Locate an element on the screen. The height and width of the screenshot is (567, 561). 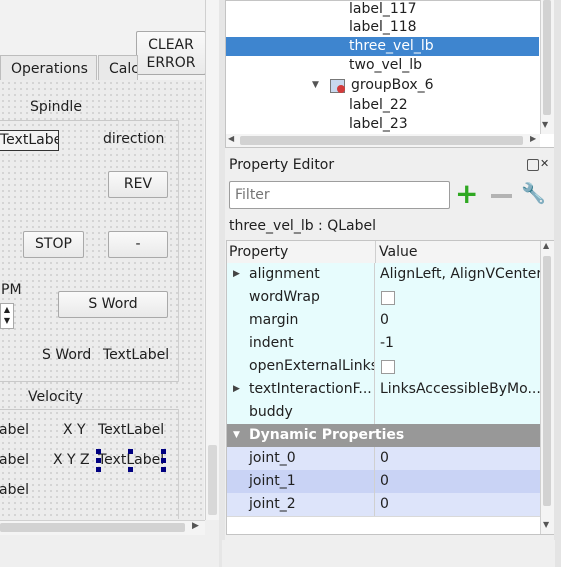
form-vertical-scrollbar is located at coordinates (212, 260).